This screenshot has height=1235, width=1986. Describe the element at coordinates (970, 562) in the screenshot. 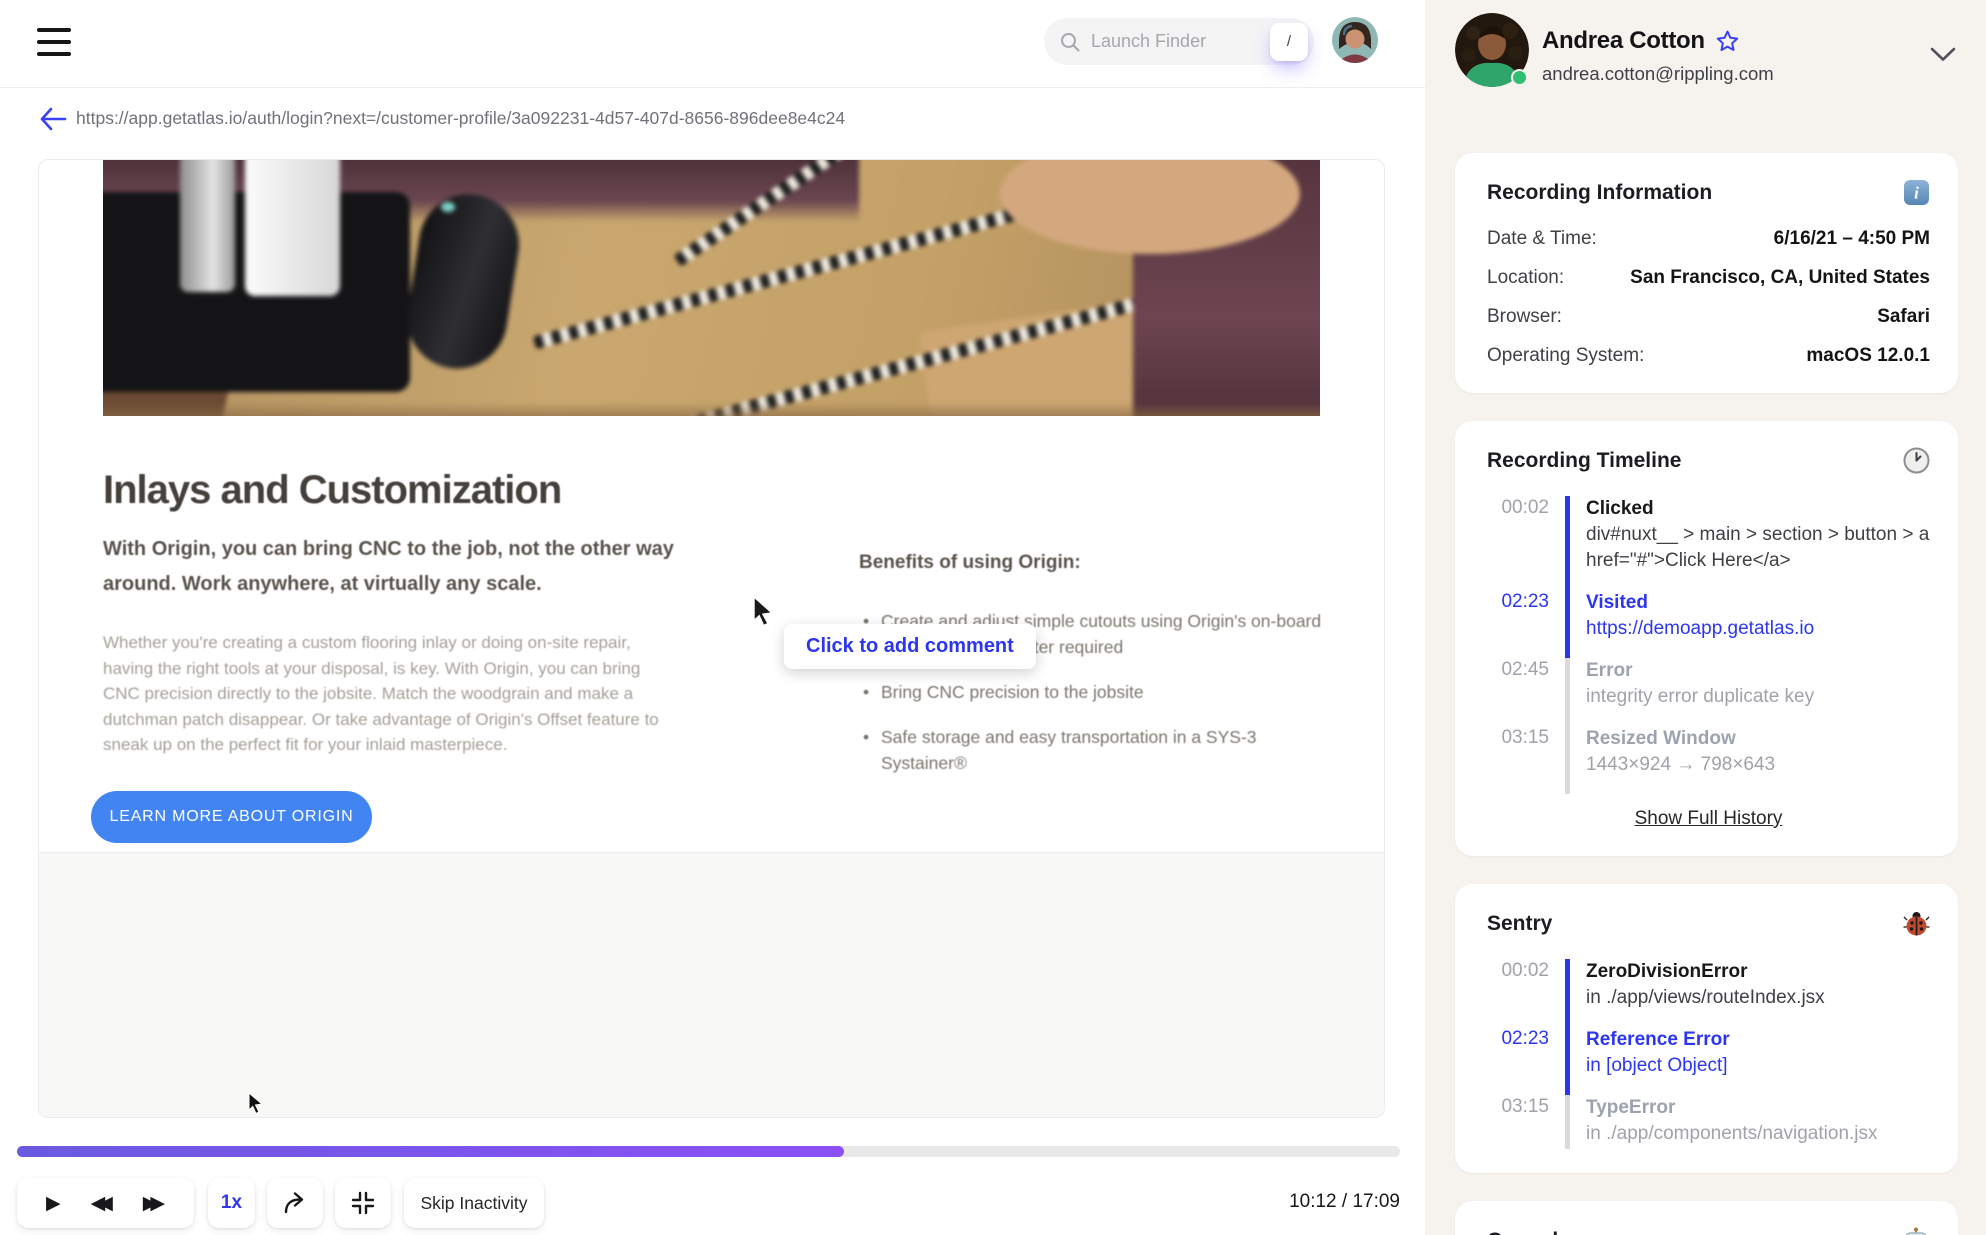

I see `benefits-title: Benefits of using Origin:` at that location.